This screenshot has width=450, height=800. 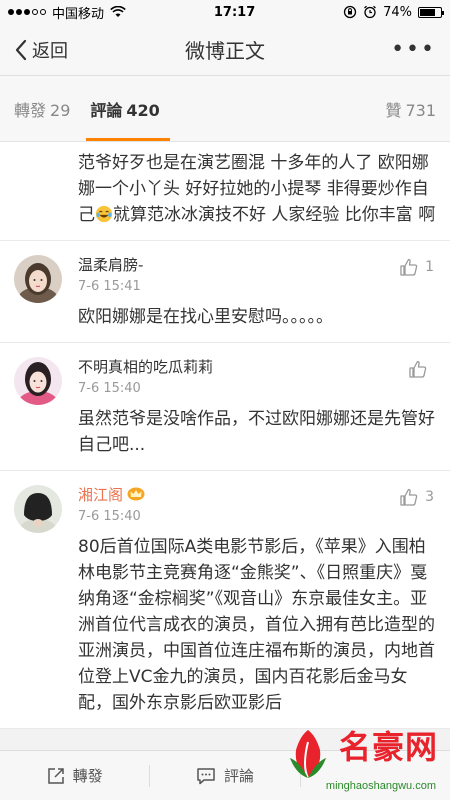 I want to click on repost-label: 轉發, so click(x=87, y=776).